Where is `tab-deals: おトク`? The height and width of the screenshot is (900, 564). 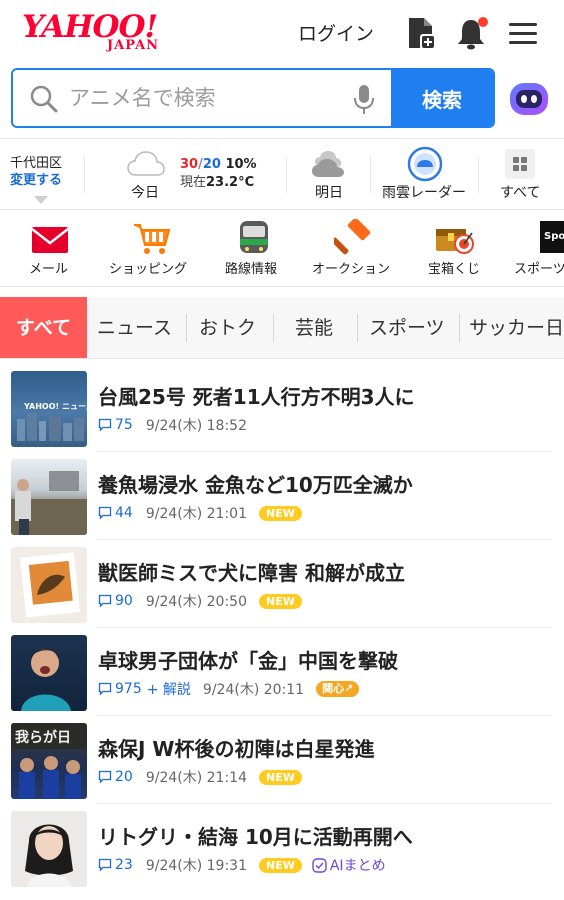
tab-deals: おトク is located at coordinates (227, 327).